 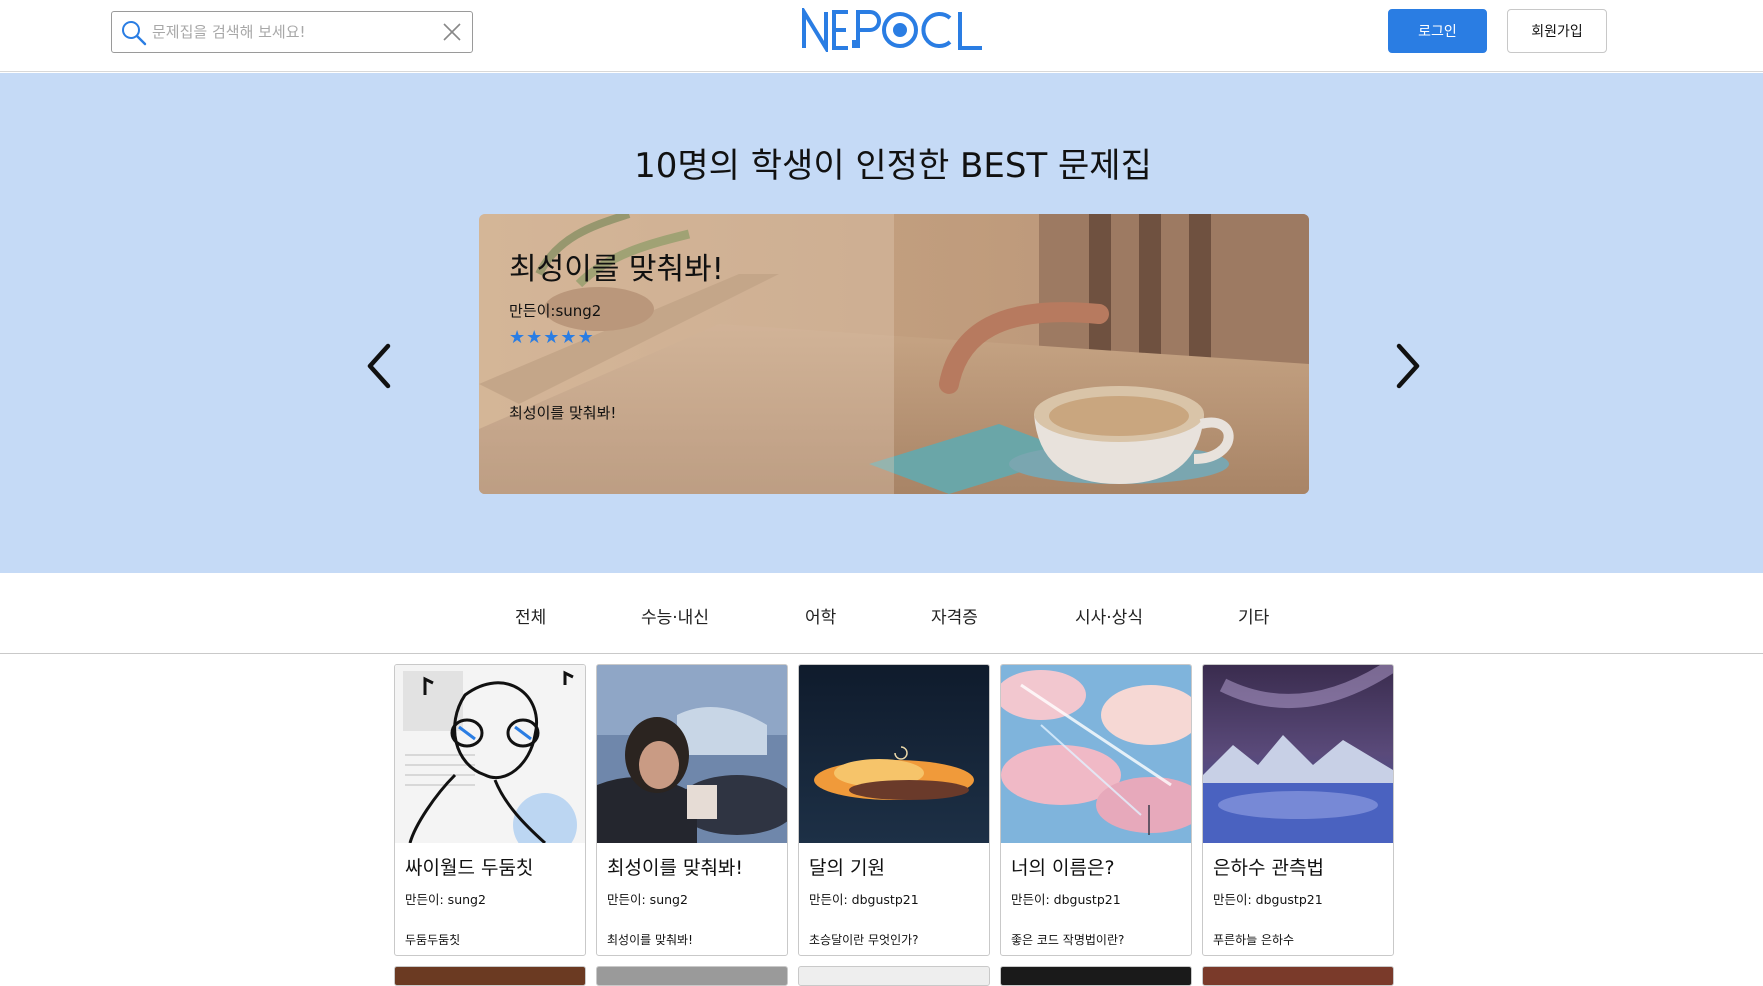 What do you see at coordinates (894, 354) in the screenshot?
I see `carousel-slide: 최성이를 맞춰봐! 만든이:sung2 ★ ★ ★ ★ ★ 최성이를 맞춰봐!` at bounding box center [894, 354].